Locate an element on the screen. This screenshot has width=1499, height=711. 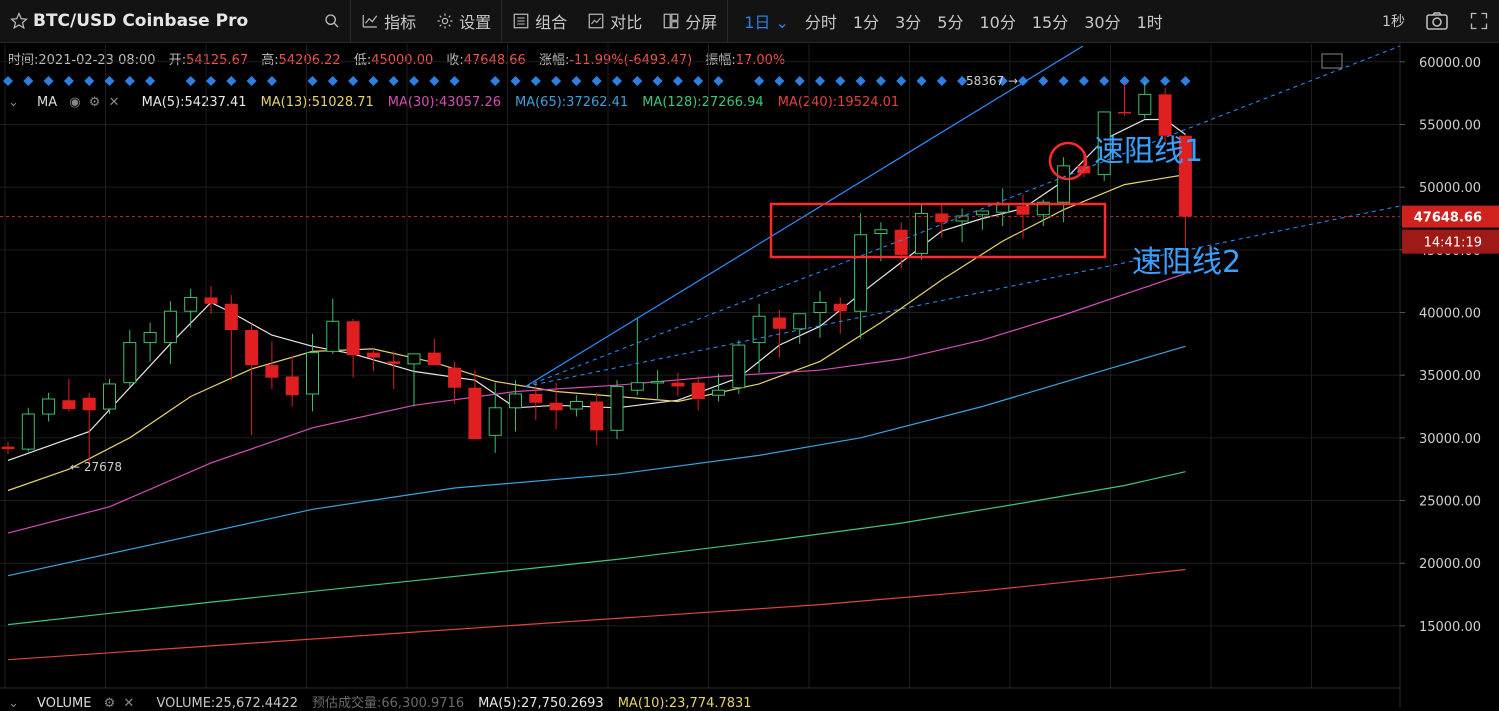
price-tick-label: 20000.00 is located at coordinates (1450, 564).